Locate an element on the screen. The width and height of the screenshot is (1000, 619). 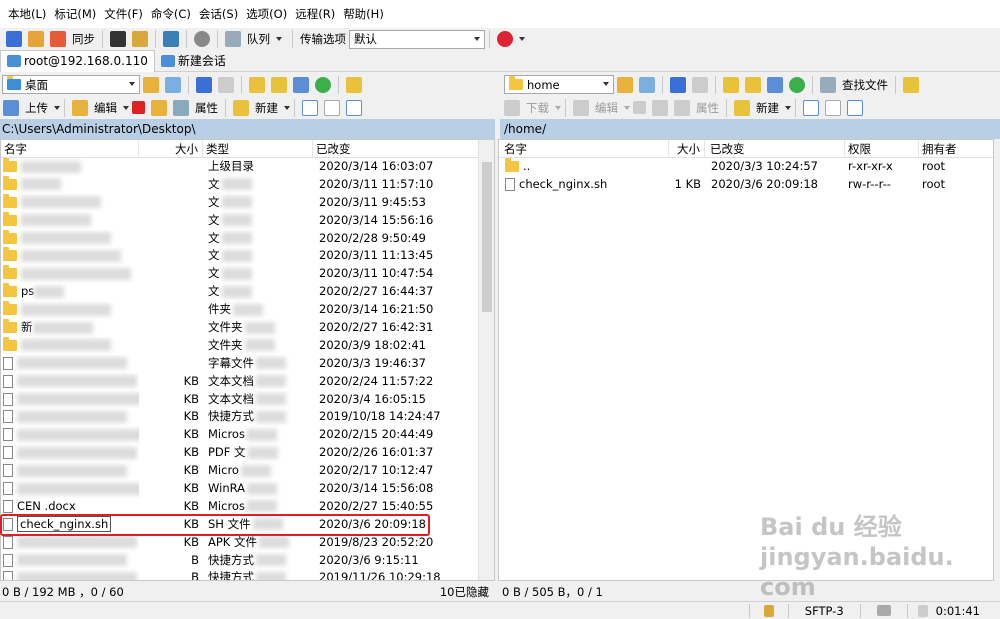
window-icon is located at coordinates (171, 39).